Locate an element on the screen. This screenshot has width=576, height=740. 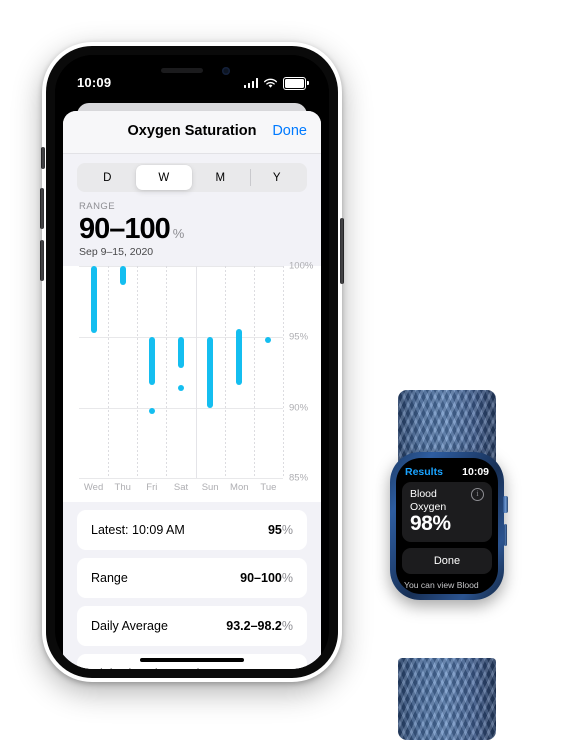
segment-day: D is located at coordinates (107, 177).